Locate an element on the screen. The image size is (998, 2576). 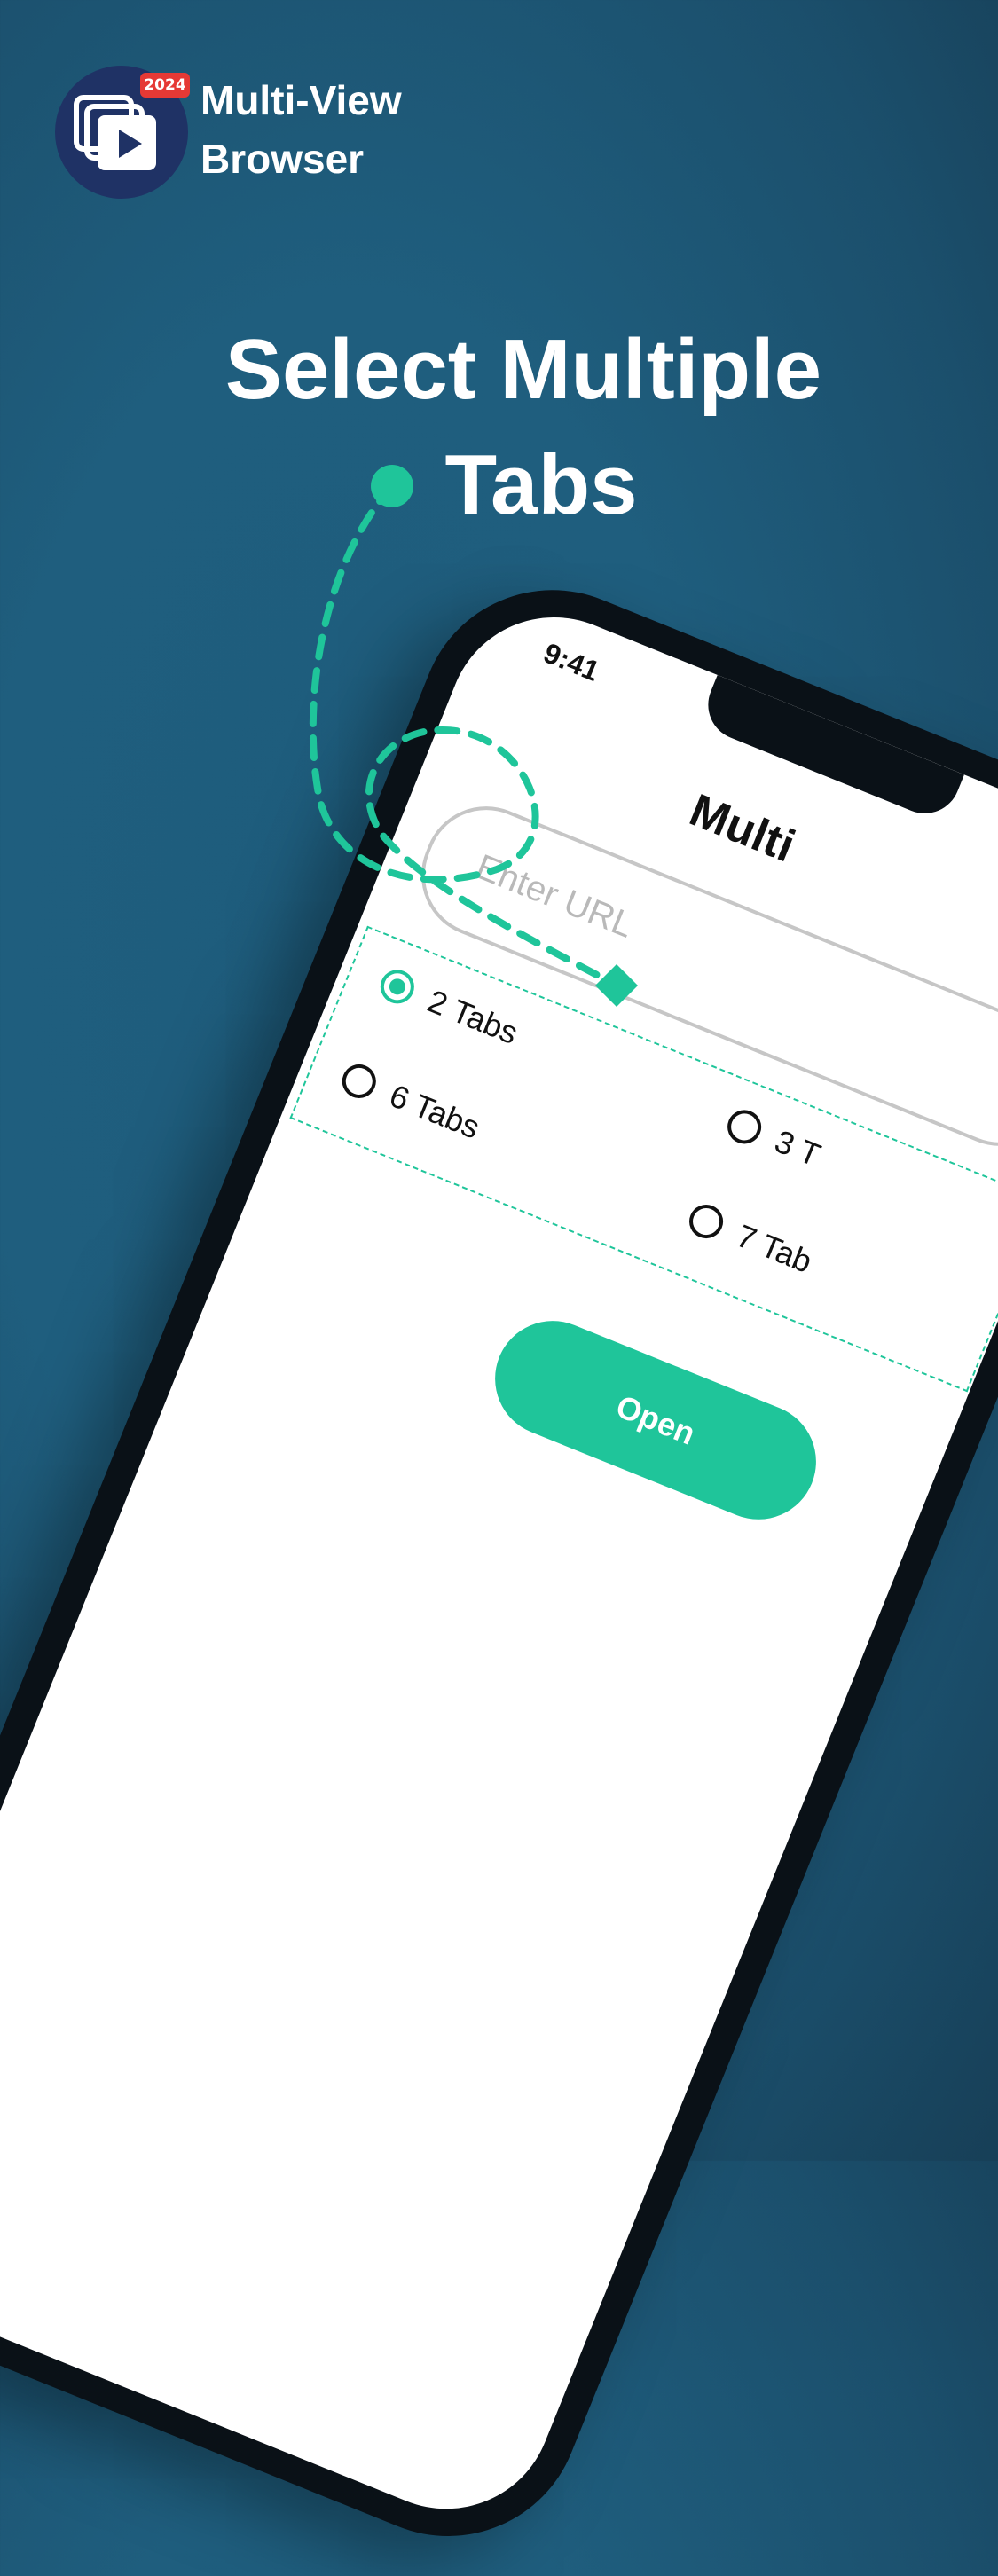
dashed-connector is located at coordinates (474, 736).